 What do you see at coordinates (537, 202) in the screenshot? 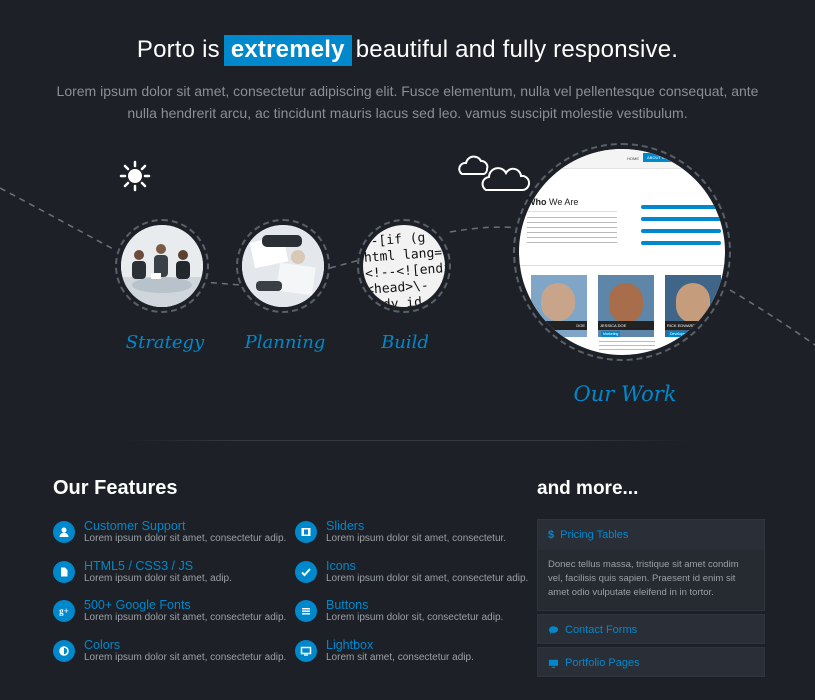
I see `preview-heading-bold: Who` at bounding box center [537, 202].